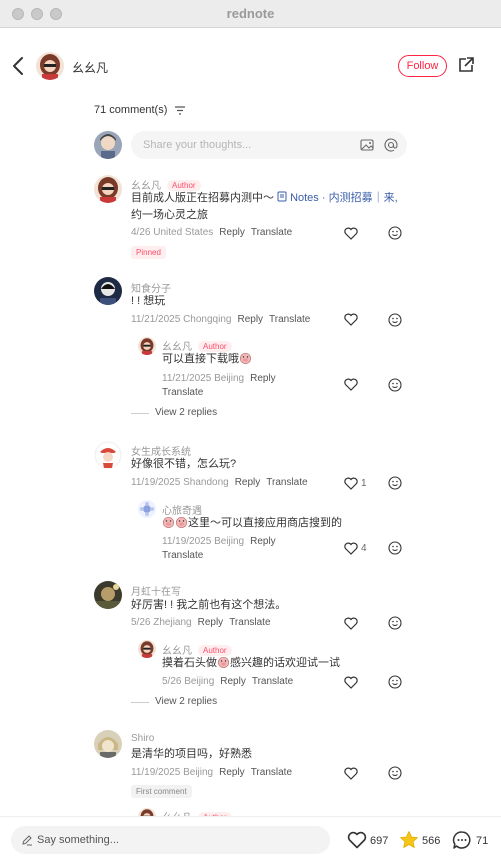 This screenshot has height=859, width=501. I want to click on reply-text: 可以直接下载哦, so click(207, 359).